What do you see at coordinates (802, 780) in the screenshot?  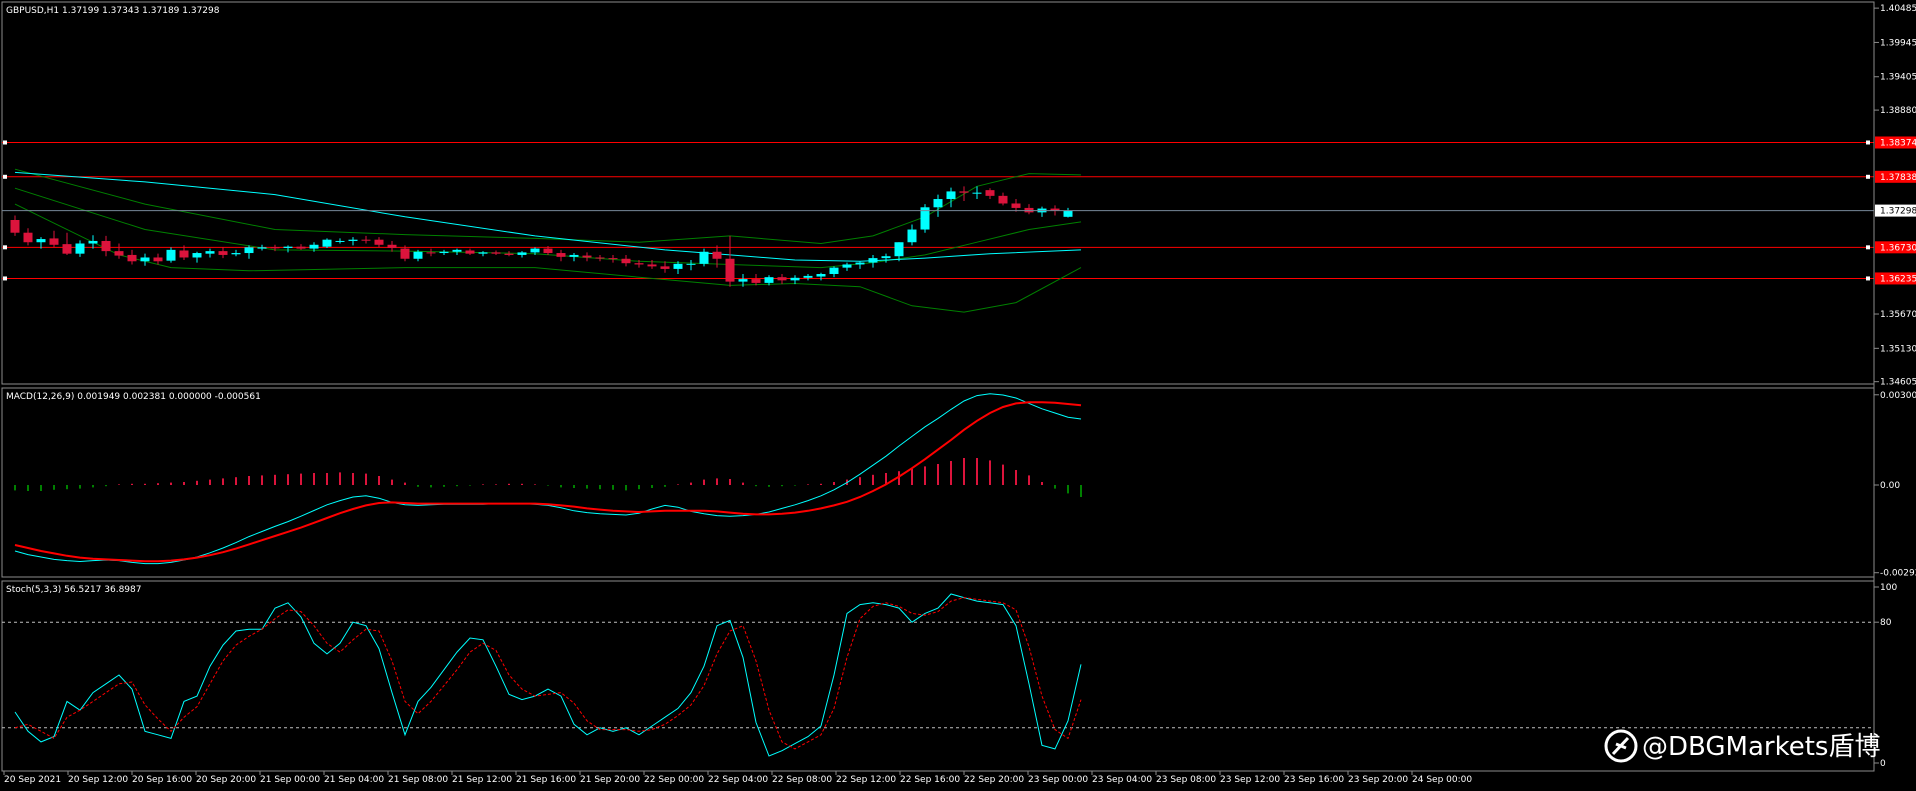 I see `time-tick-label: 22 Sep 08:00` at bounding box center [802, 780].